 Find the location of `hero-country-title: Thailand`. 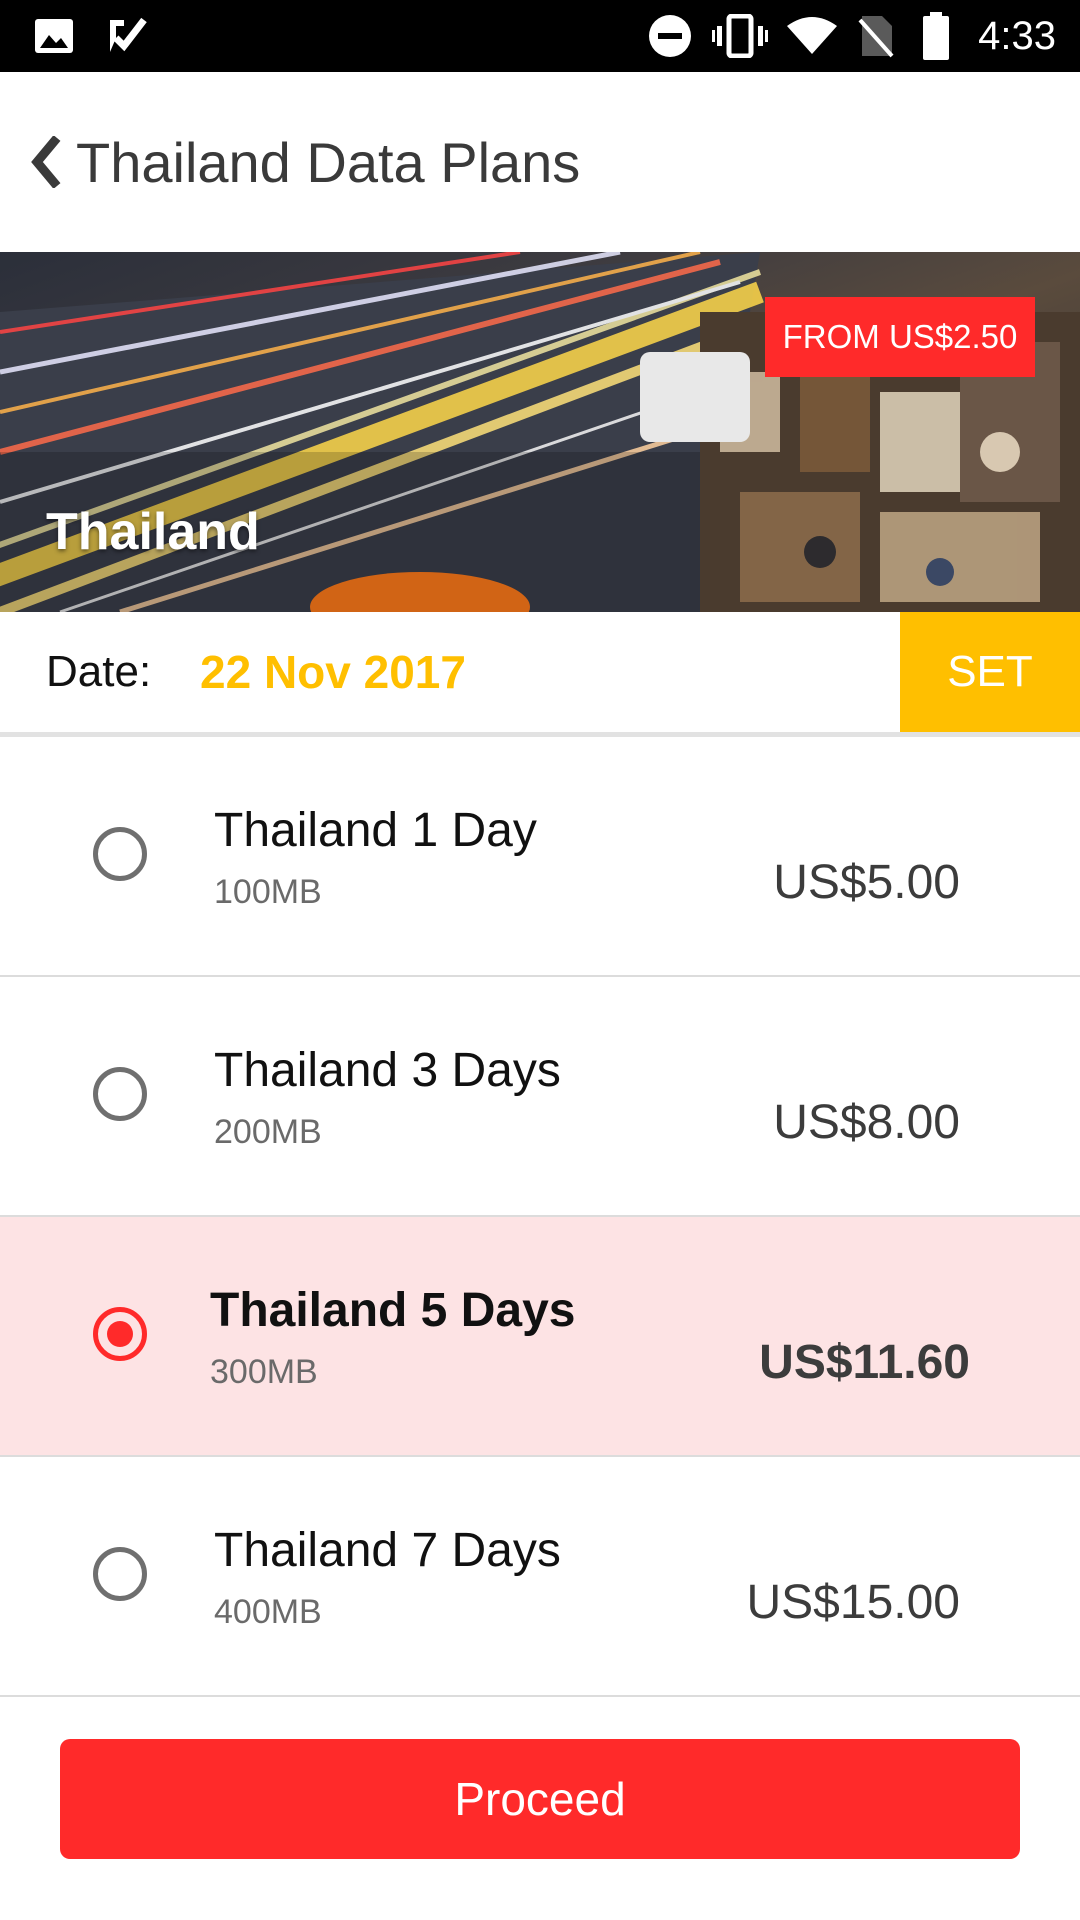

hero-country-title: Thailand is located at coordinates (153, 532).